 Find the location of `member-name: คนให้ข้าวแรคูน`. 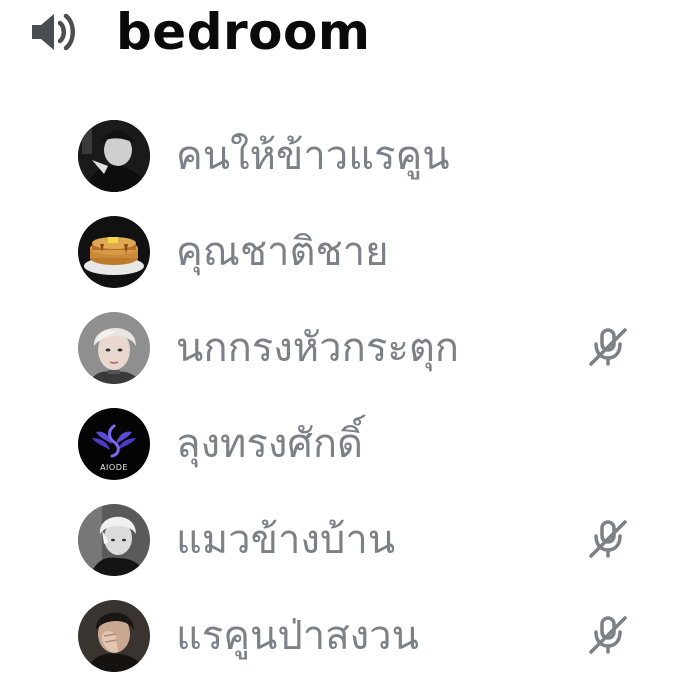

member-name: คนให้ข้าวแรคูน is located at coordinates (313, 156).